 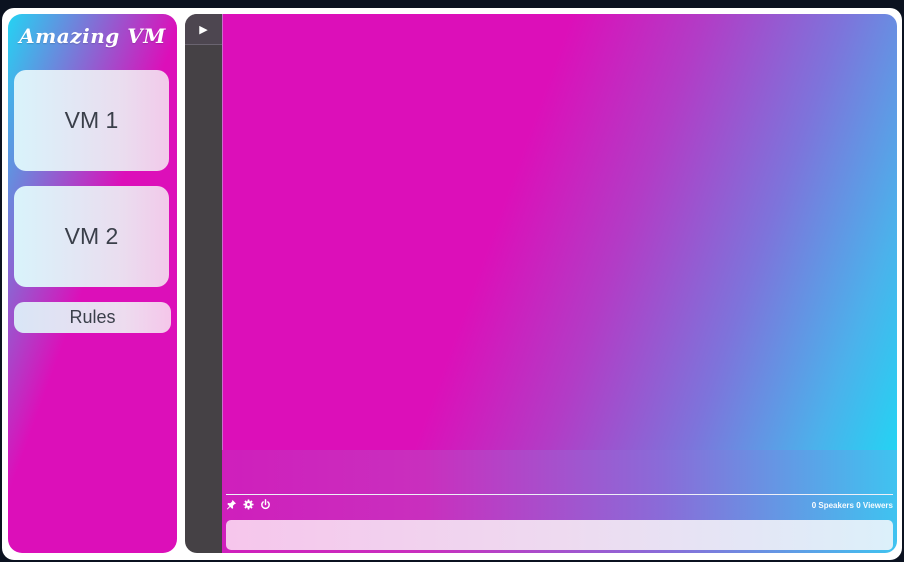 What do you see at coordinates (559, 535) in the screenshot?
I see `chat-input` at bounding box center [559, 535].